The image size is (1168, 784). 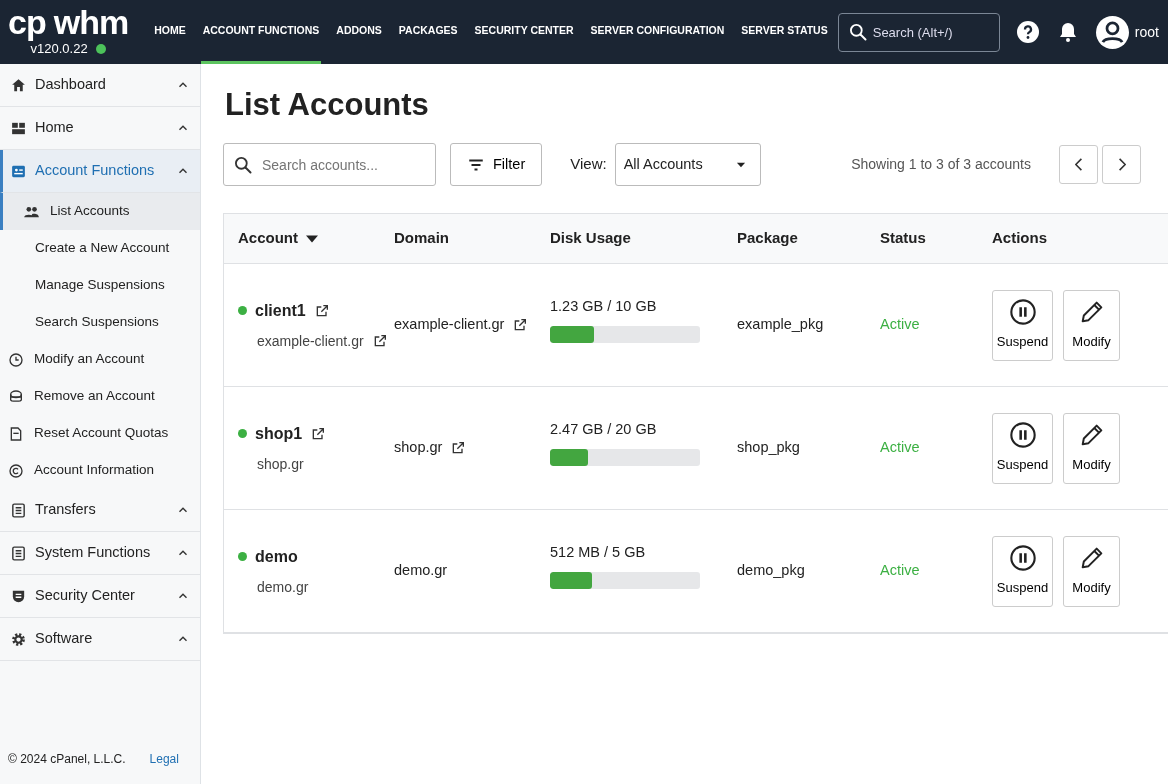 What do you see at coordinates (280, 464) in the screenshot?
I see `account-domain: shop.gr` at bounding box center [280, 464].